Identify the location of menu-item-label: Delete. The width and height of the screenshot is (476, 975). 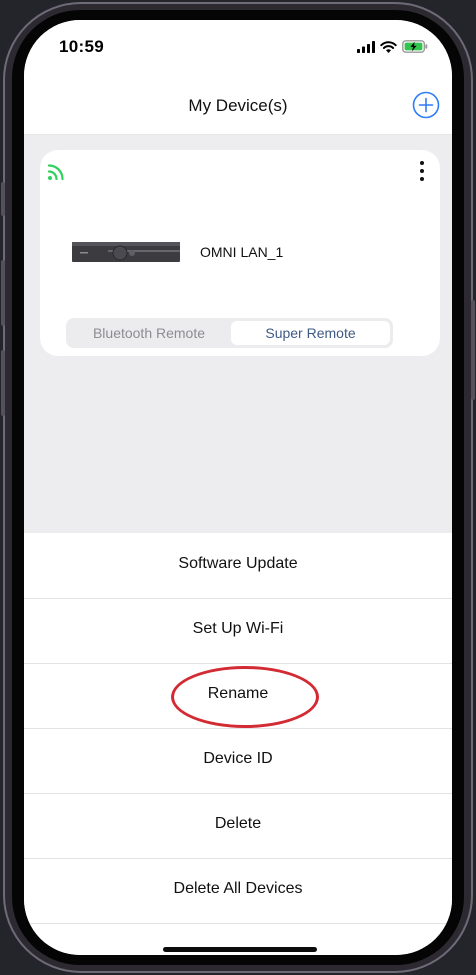
(238, 823).